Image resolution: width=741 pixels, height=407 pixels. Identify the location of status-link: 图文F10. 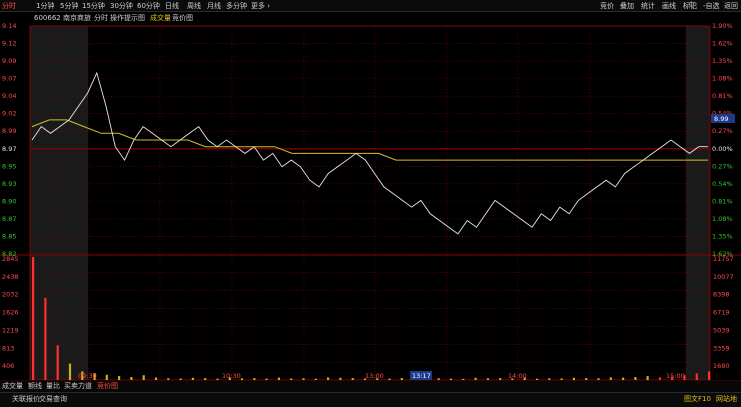
(697, 399).